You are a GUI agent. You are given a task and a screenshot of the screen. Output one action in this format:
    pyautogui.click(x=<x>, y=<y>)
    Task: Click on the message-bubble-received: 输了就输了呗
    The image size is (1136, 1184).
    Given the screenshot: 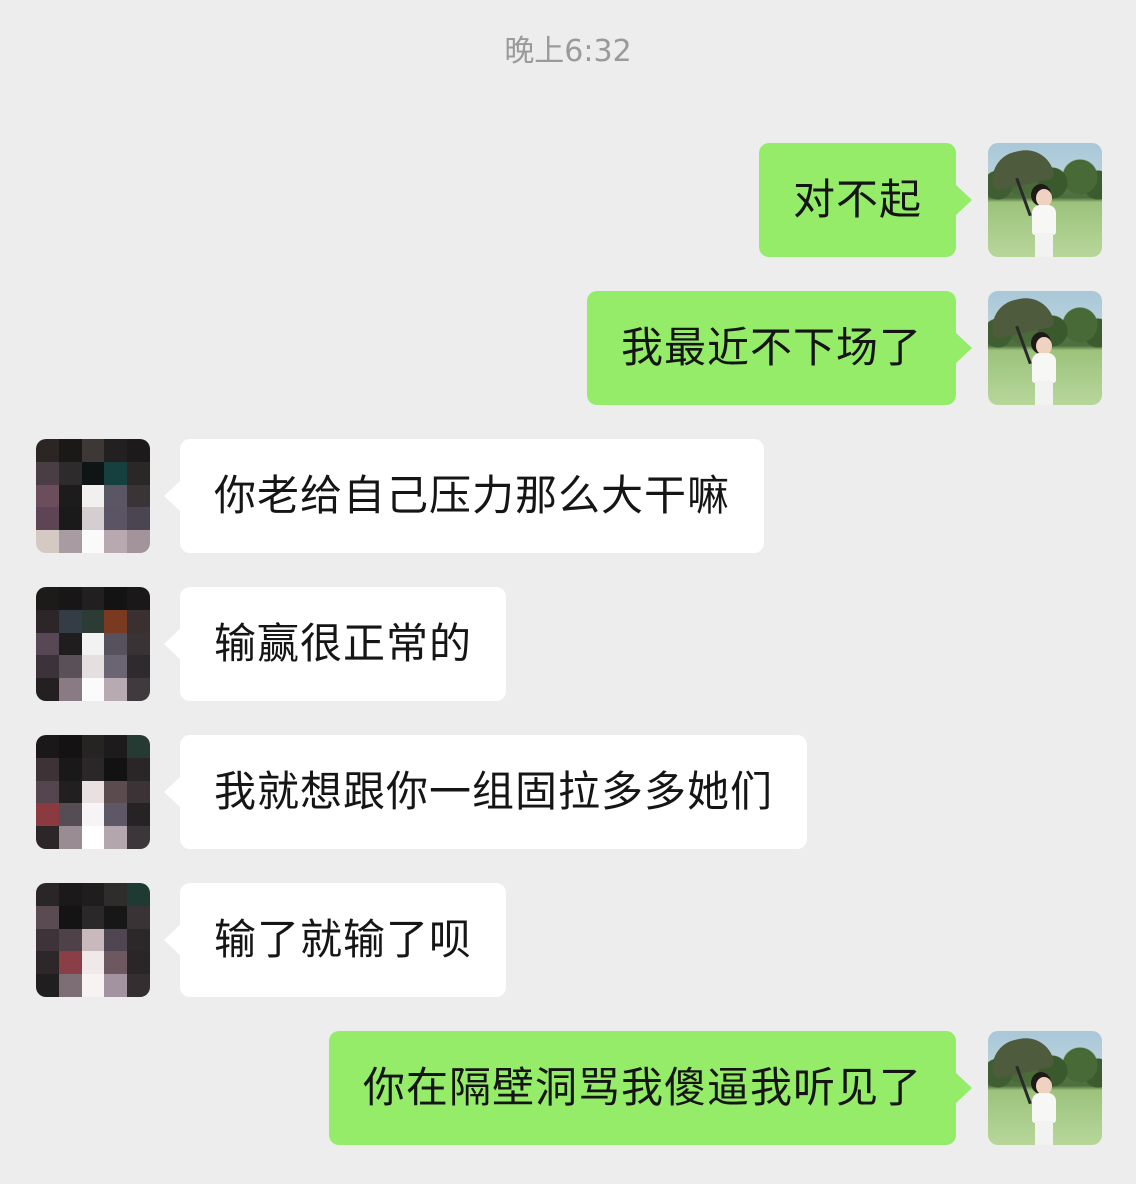 What is the action you would take?
    pyautogui.click(x=343, y=940)
    